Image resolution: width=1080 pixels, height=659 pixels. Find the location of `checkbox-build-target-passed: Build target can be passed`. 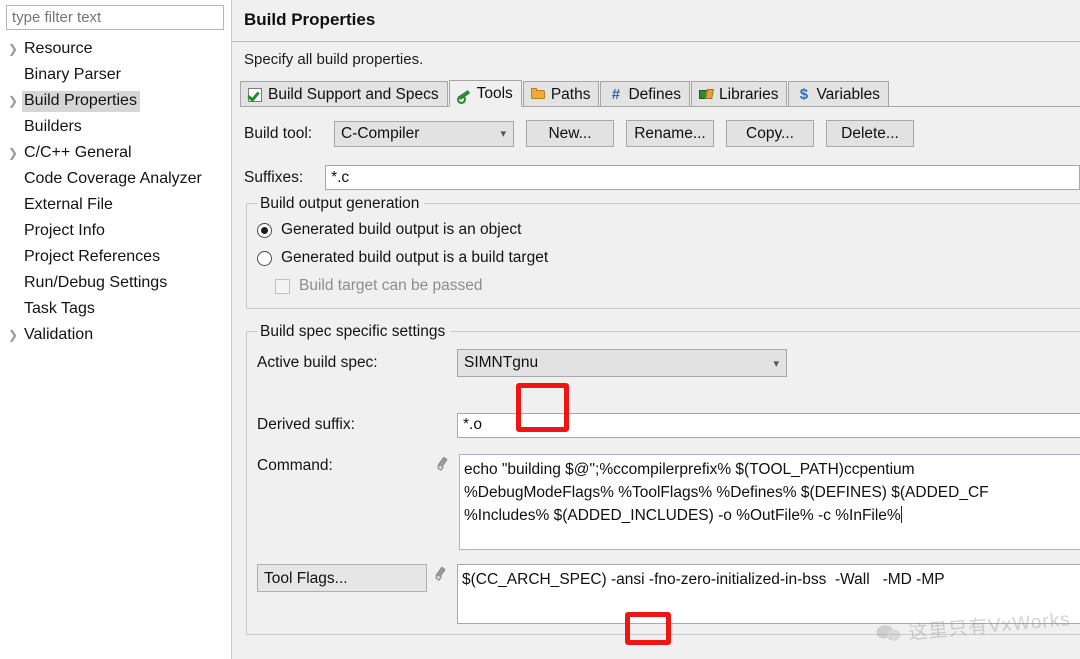

checkbox-build-target-passed: Build target can be passed is located at coordinates (668, 286).